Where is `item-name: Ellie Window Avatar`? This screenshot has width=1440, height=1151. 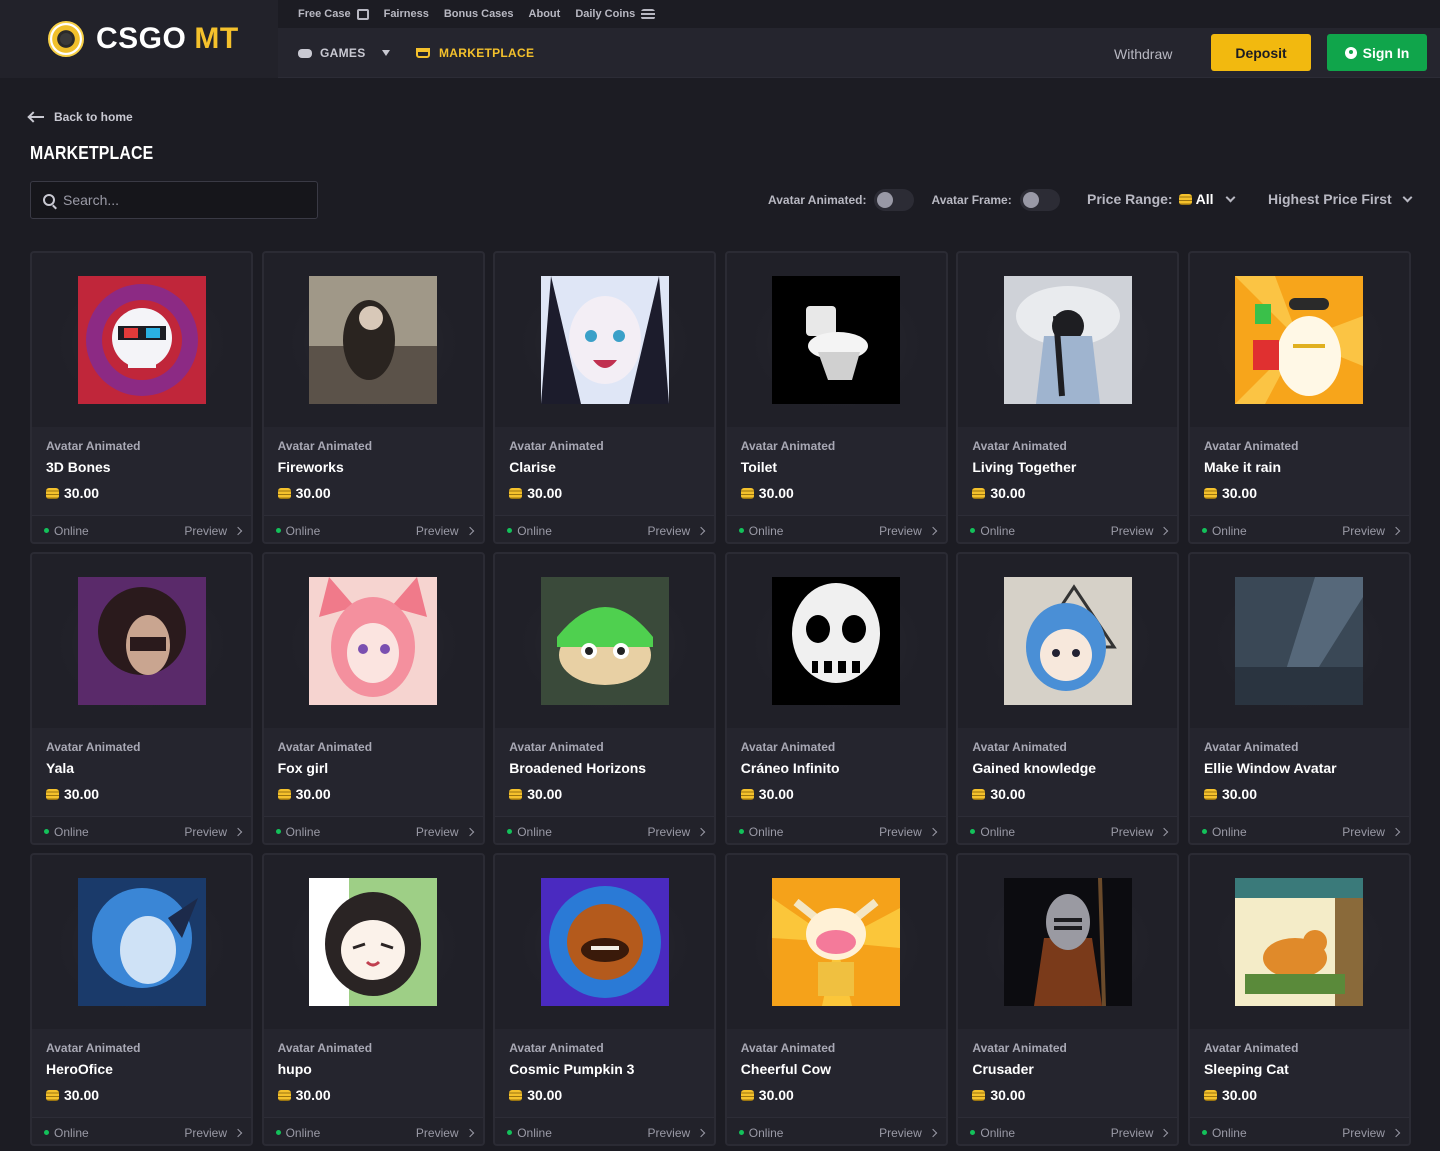
item-name: Ellie Window Avatar is located at coordinates (1270, 768).